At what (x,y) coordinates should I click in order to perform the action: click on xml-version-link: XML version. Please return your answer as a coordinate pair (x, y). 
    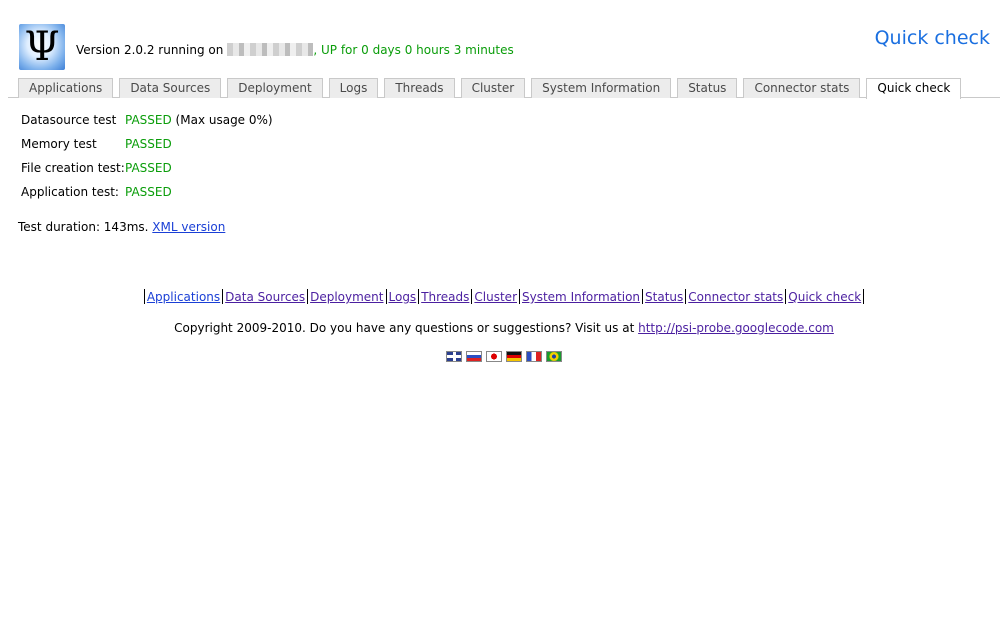
    Looking at the image, I should click on (188, 227).